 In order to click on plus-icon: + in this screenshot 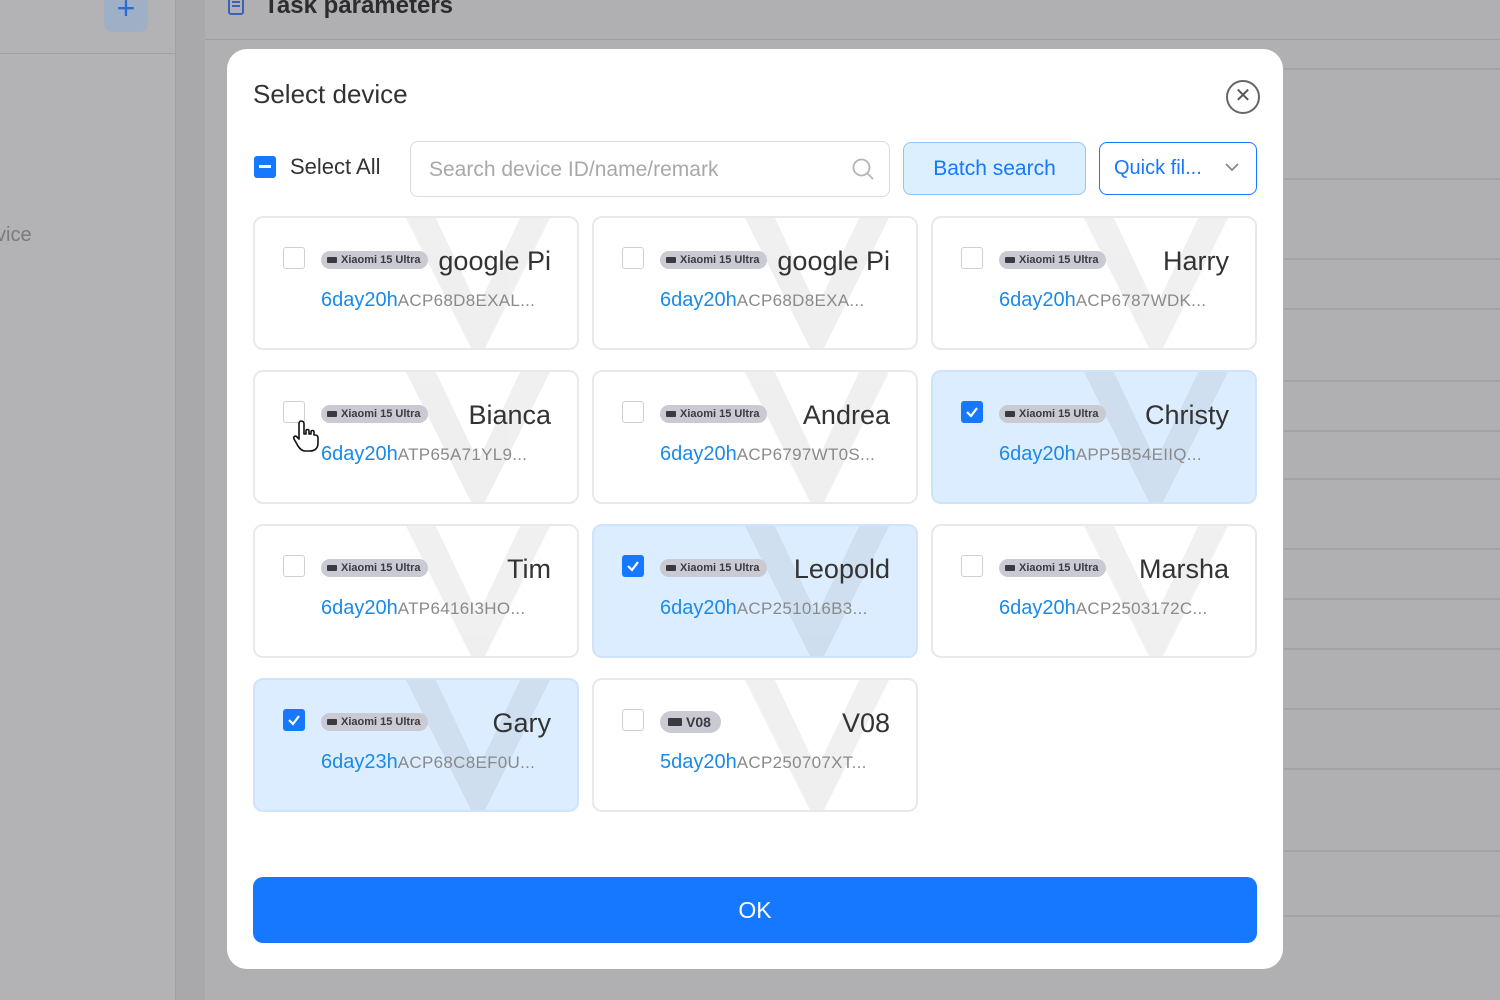, I will do `click(126, 16)`.